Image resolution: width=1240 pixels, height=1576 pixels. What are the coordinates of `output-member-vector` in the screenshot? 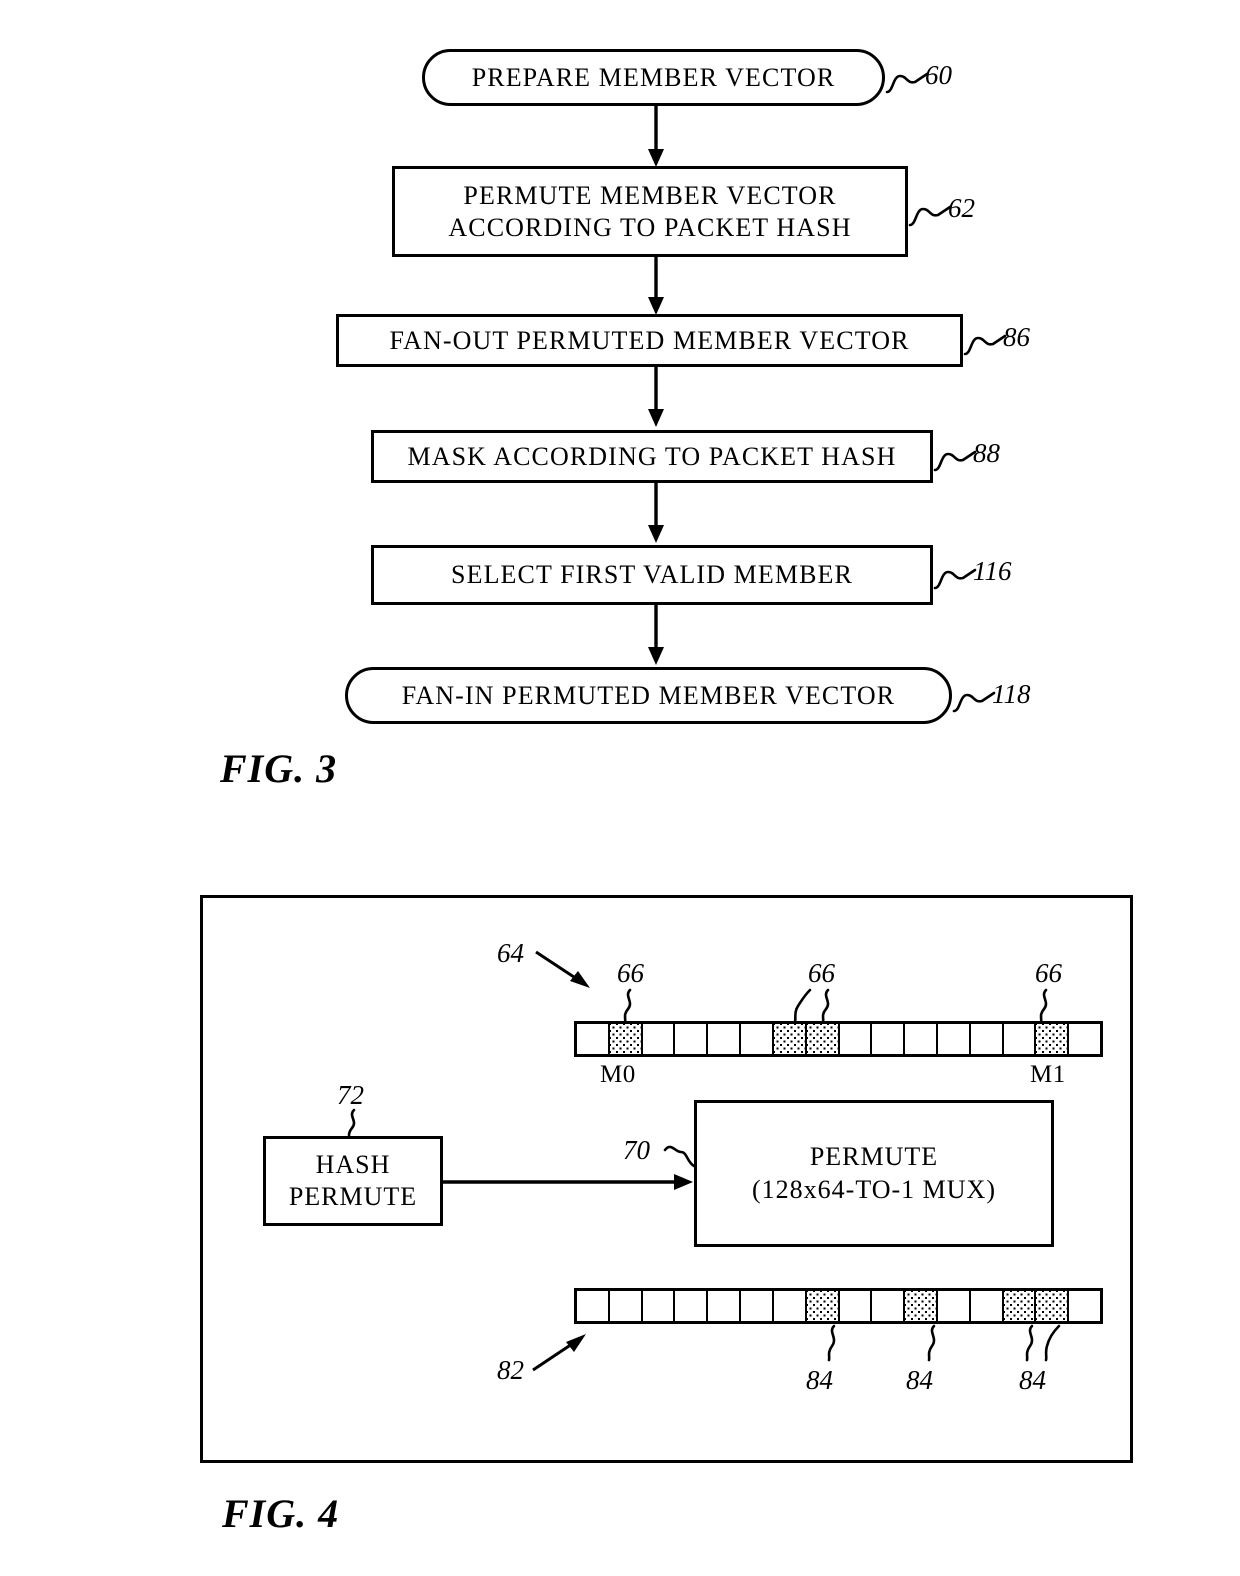 It's located at (838, 1306).